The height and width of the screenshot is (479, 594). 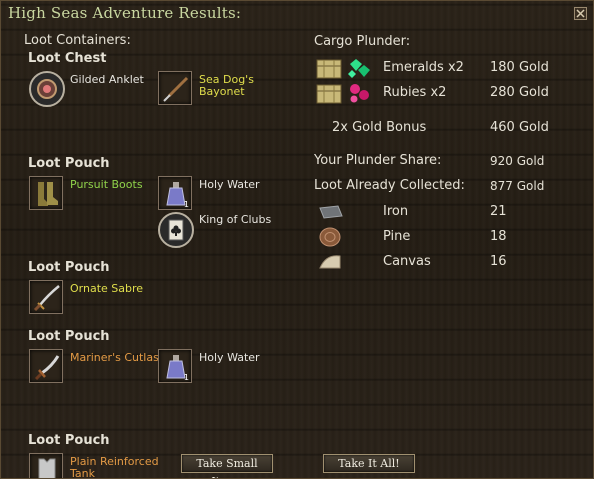 What do you see at coordinates (519, 67) in the screenshot?
I see `cargo-value-emeralds: 180 Gold` at bounding box center [519, 67].